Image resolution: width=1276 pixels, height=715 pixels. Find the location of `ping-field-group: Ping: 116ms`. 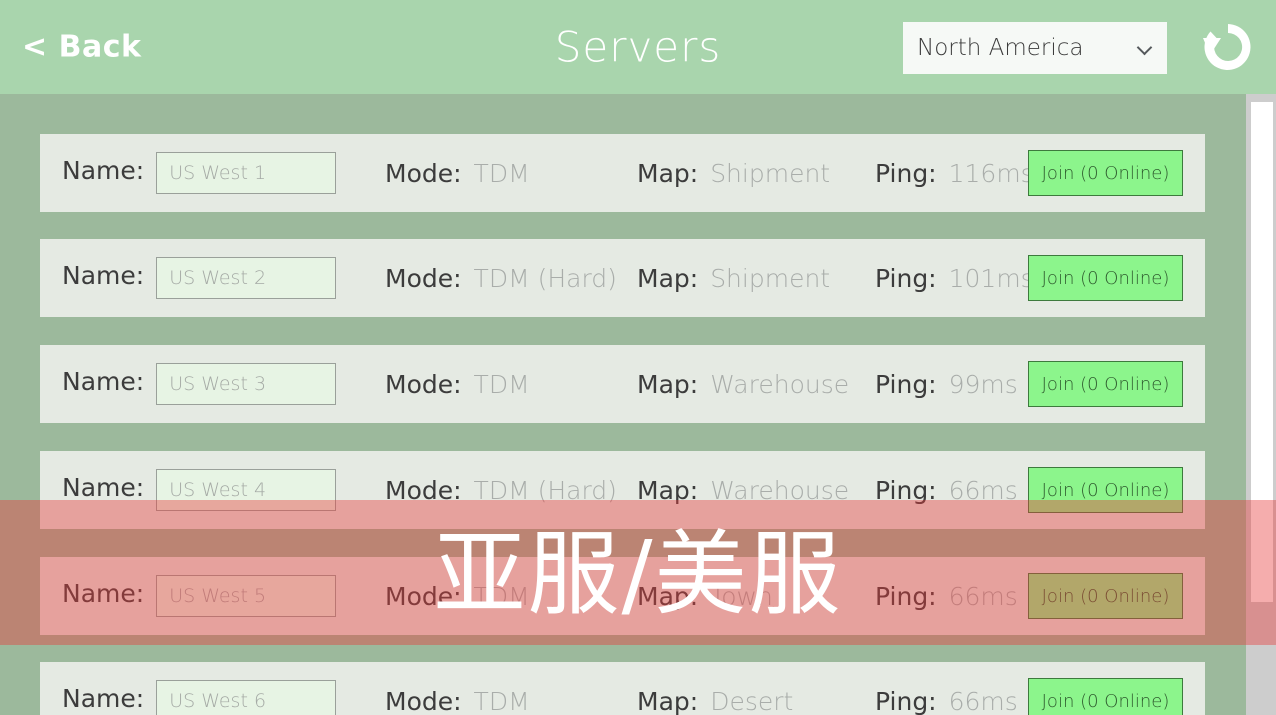

ping-field-group: Ping: 116ms is located at coordinates (954, 173).